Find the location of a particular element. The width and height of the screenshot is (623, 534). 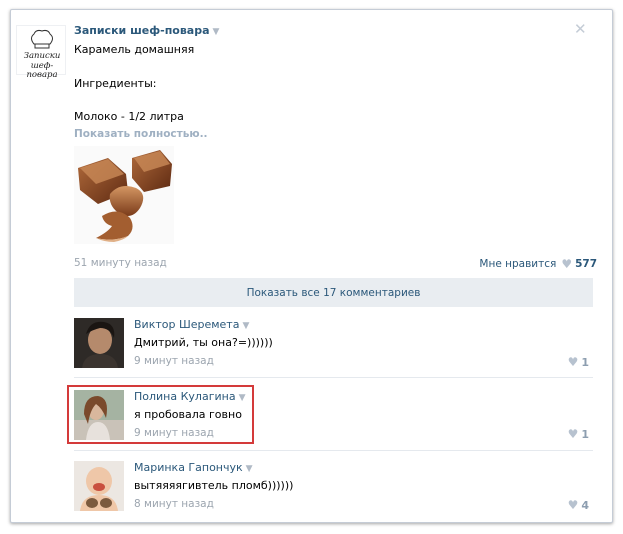

comment-author: Виктор Шеремета ▼ is located at coordinates (191, 324).